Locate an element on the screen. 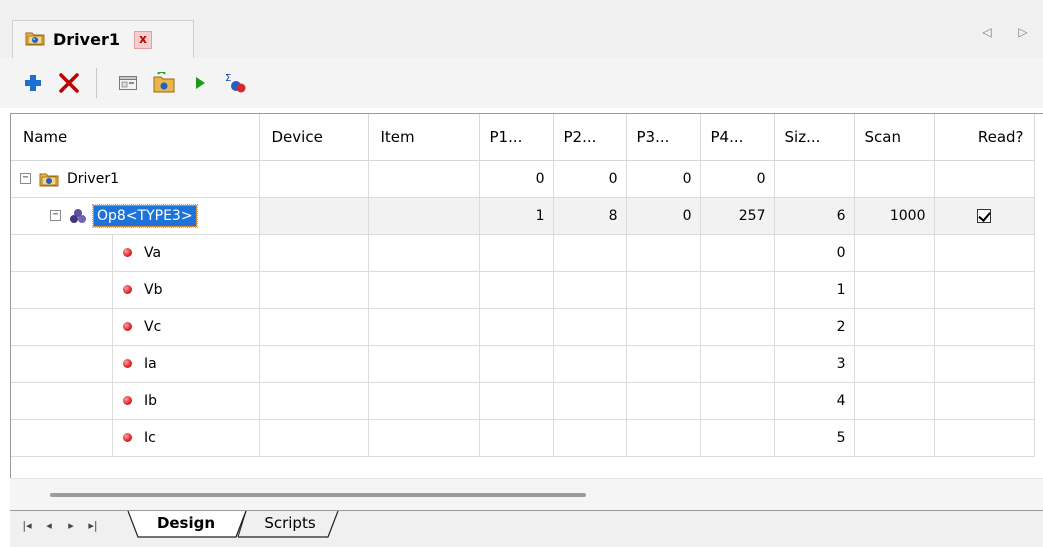 This screenshot has width=1043, height=547. scan-cell: 1000 is located at coordinates (894, 216).